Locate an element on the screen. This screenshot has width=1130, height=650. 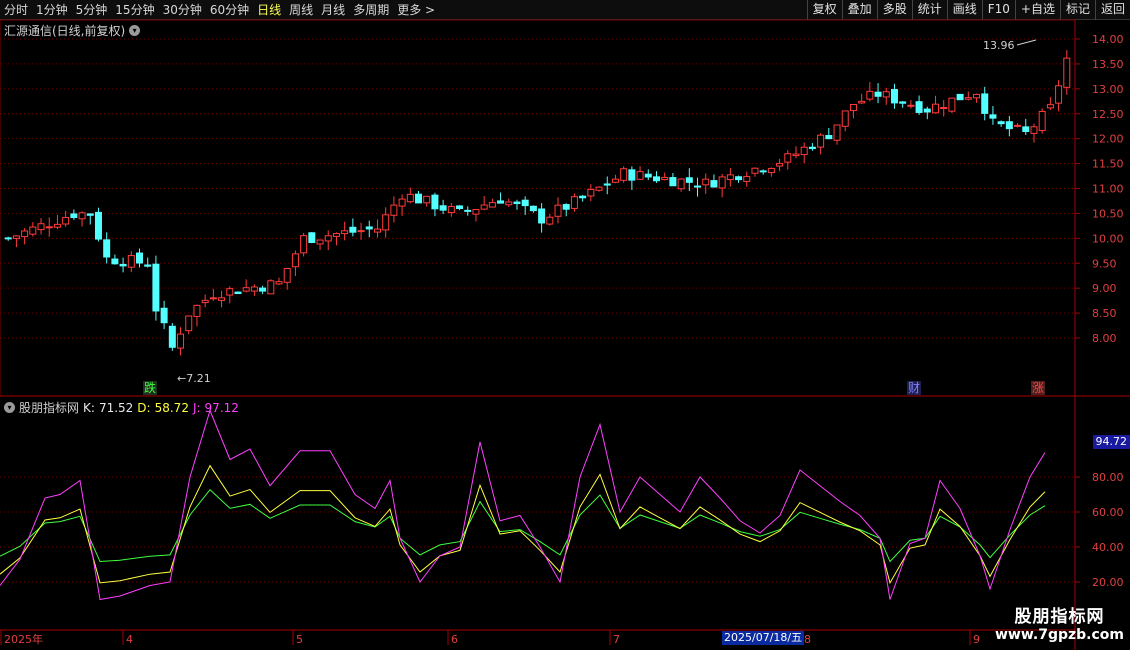
price-axis-label: 9.00 is located at coordinates (1104, 288).